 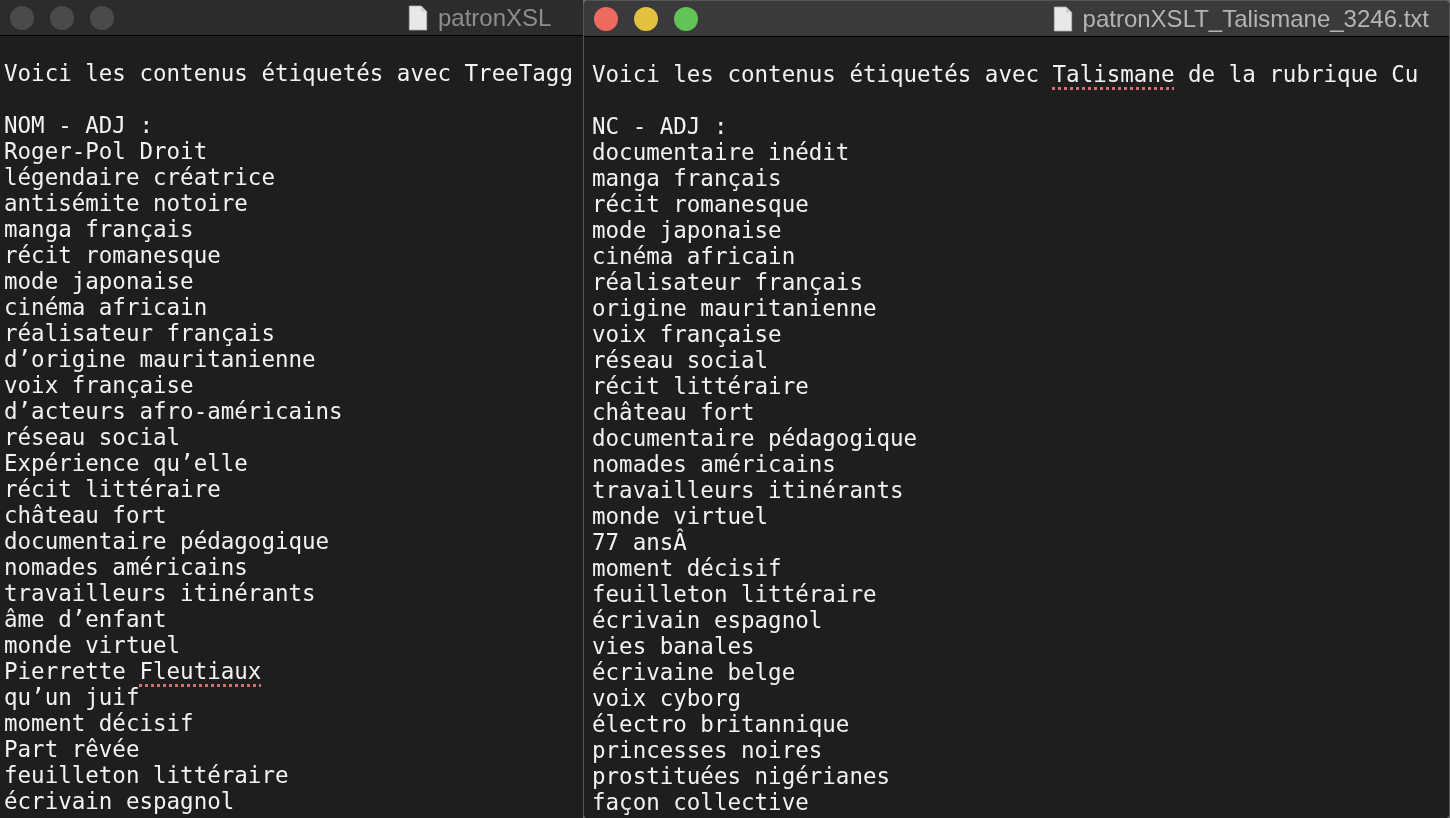 I want to click on text-line: origine mauritanienne, so click(x=734, y=308).